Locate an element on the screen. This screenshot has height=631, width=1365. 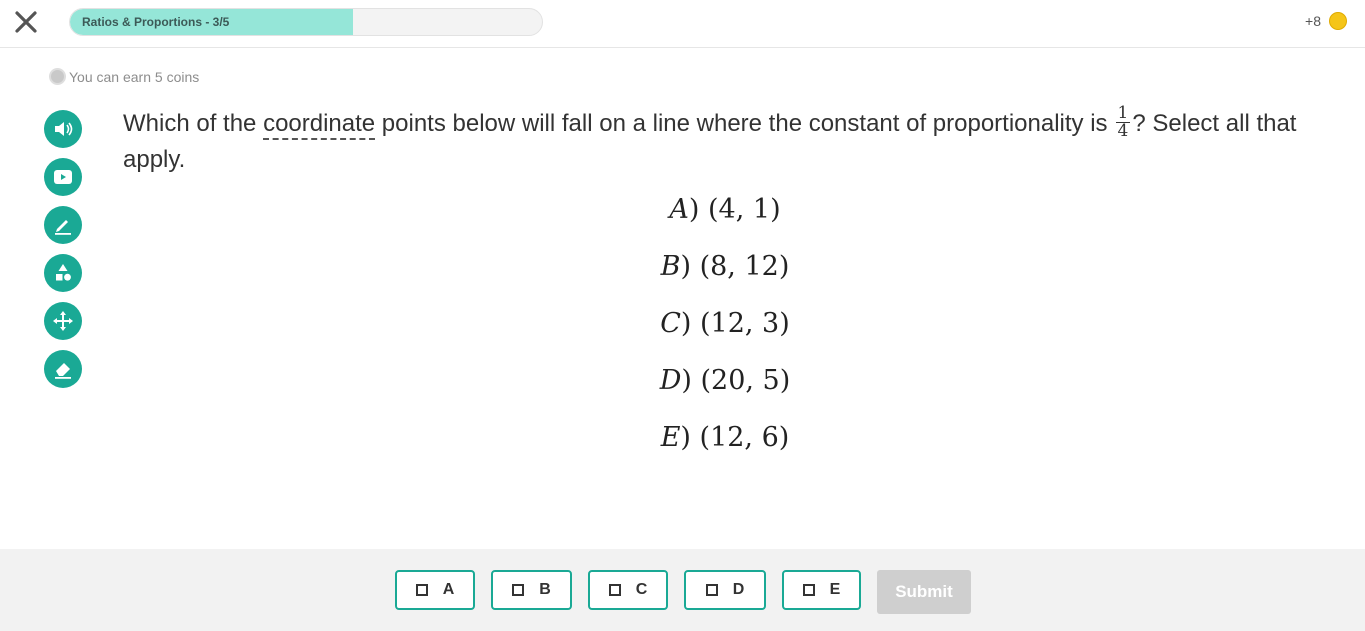
eraser-button is located at coordinates (63, 369).